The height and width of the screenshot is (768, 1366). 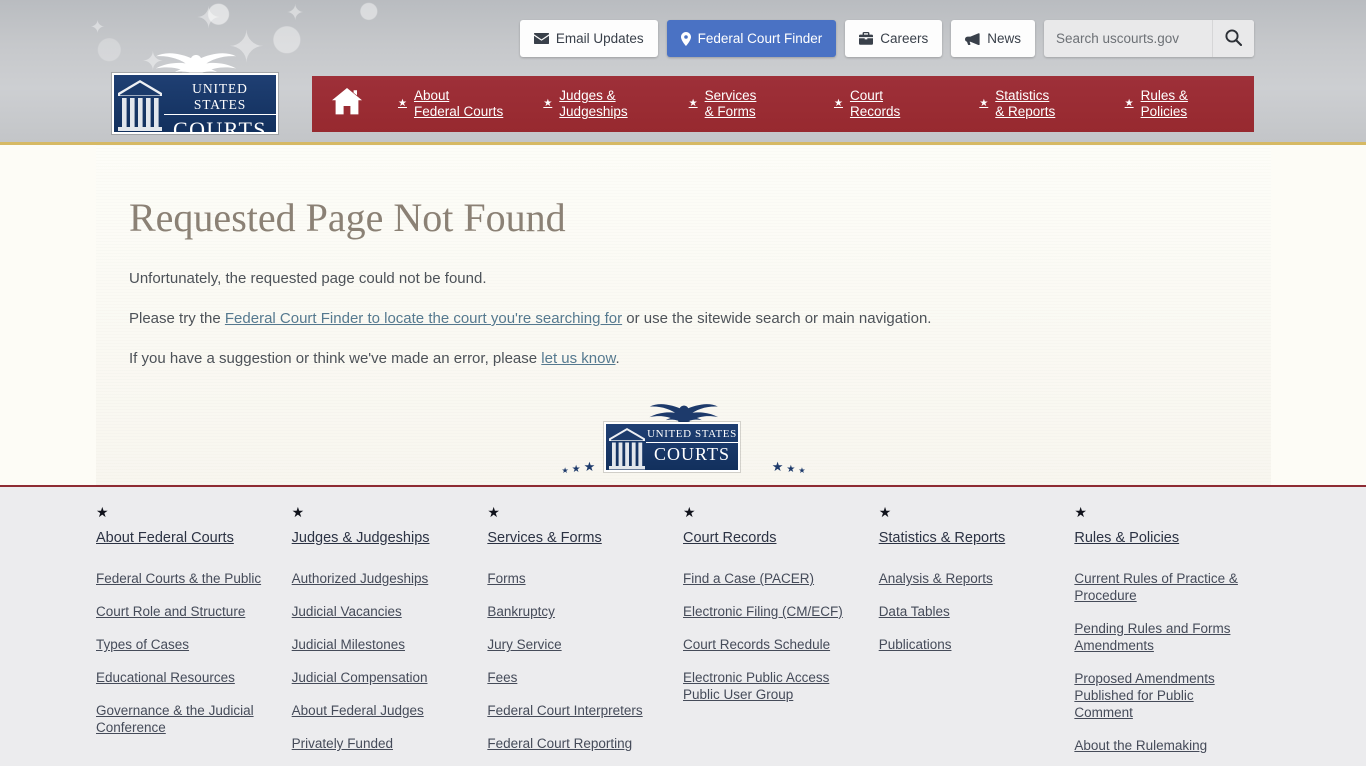 What do you see at coordinates (1004, 38) in the screenshot?
I see `news-label: News` at bounding box center [1004, 38].